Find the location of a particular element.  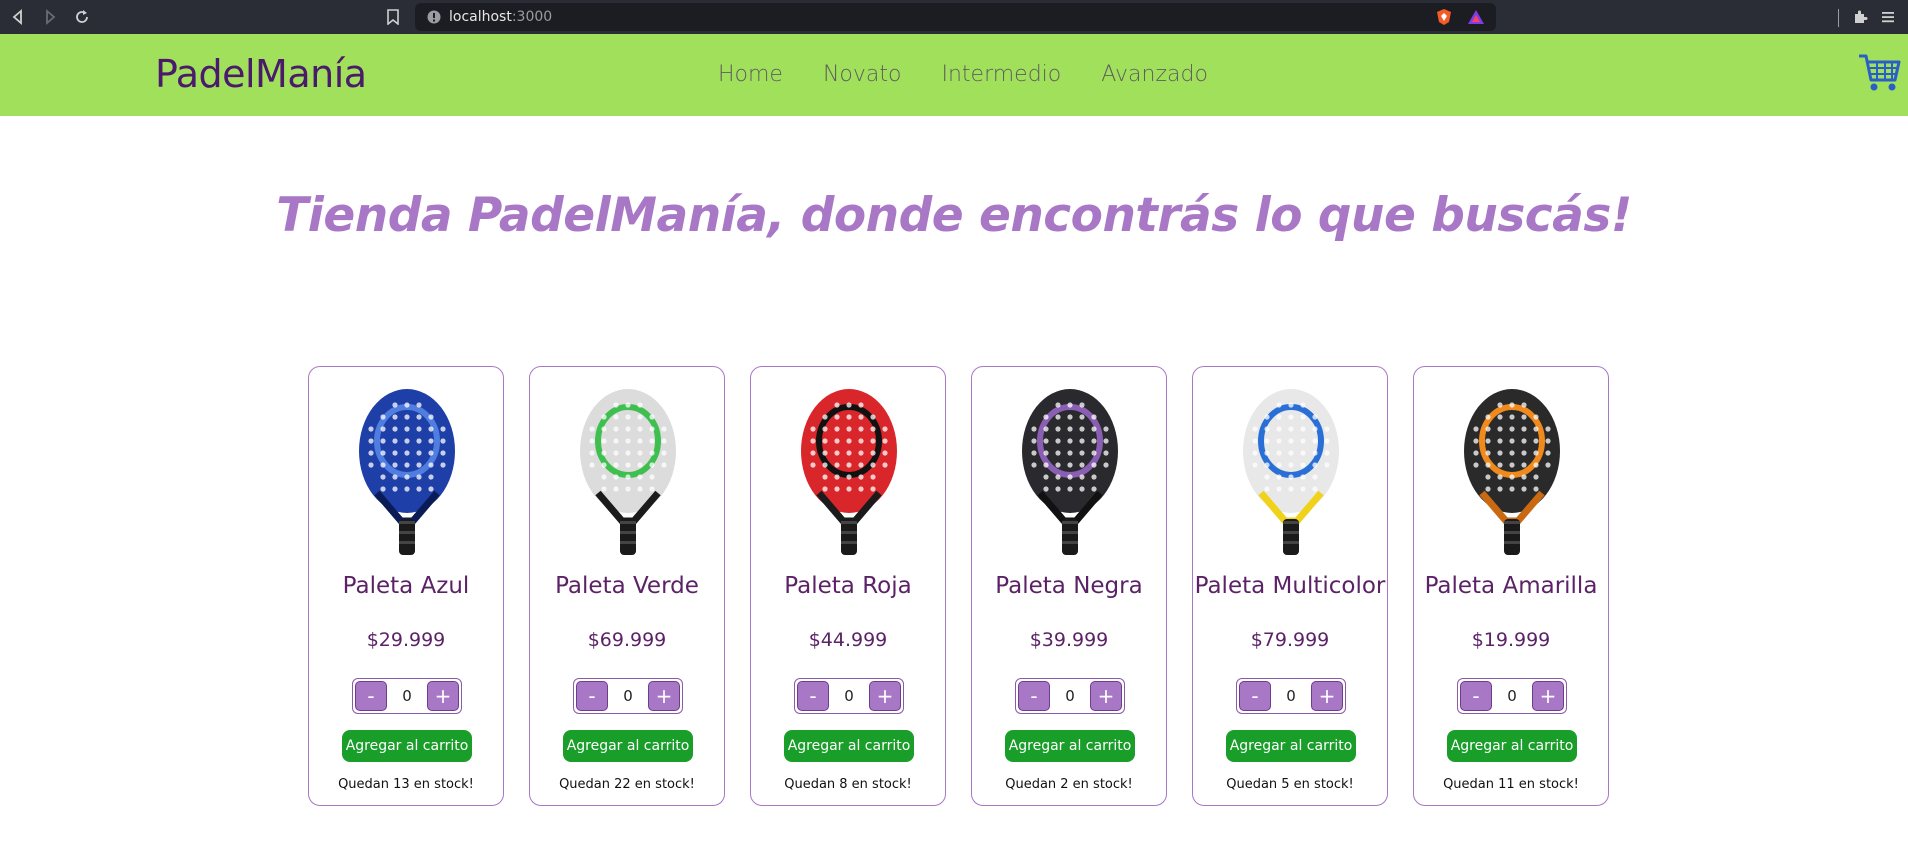

address-bar: localhost:3000 is located at coordinates (1127, 17).